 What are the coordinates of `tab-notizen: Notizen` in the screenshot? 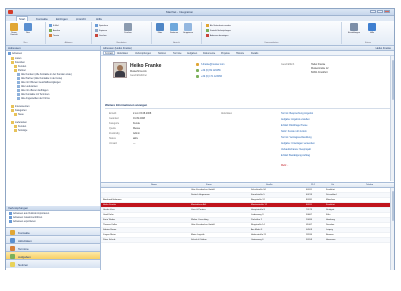 It's located at (162, 53).